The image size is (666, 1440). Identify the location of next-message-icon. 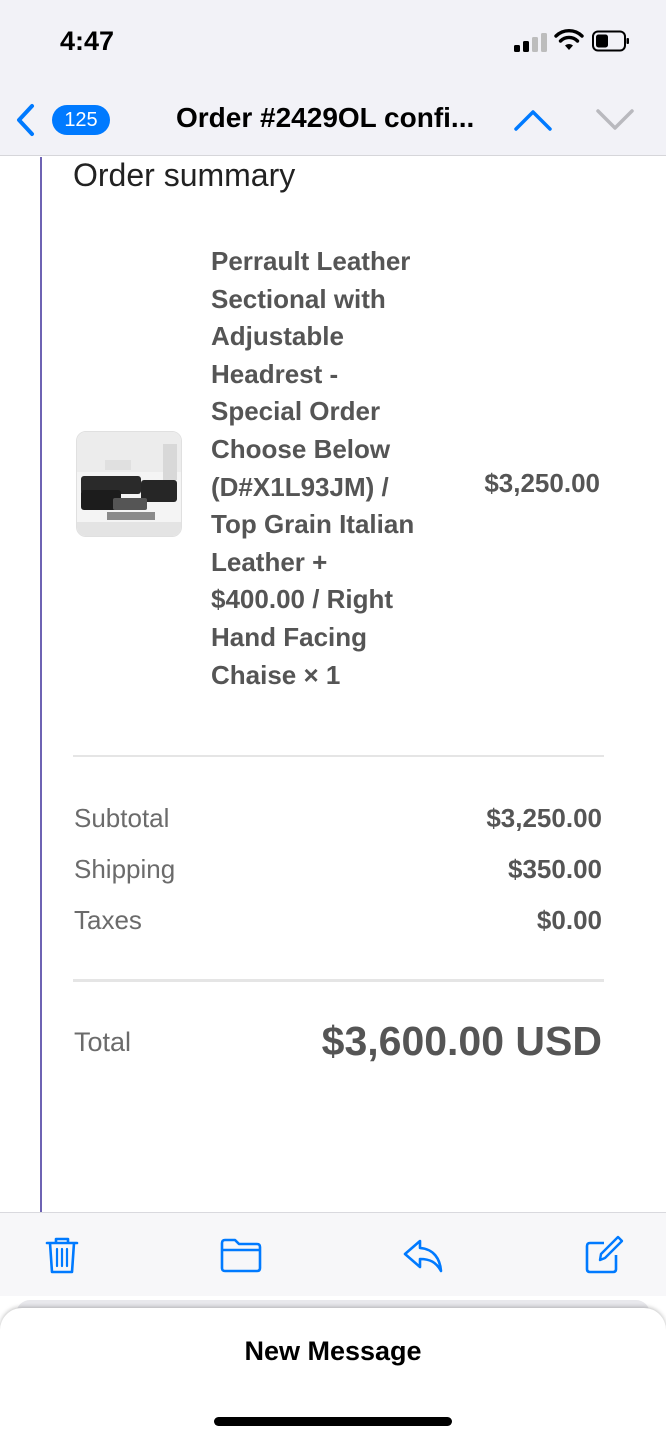
(615, 120).